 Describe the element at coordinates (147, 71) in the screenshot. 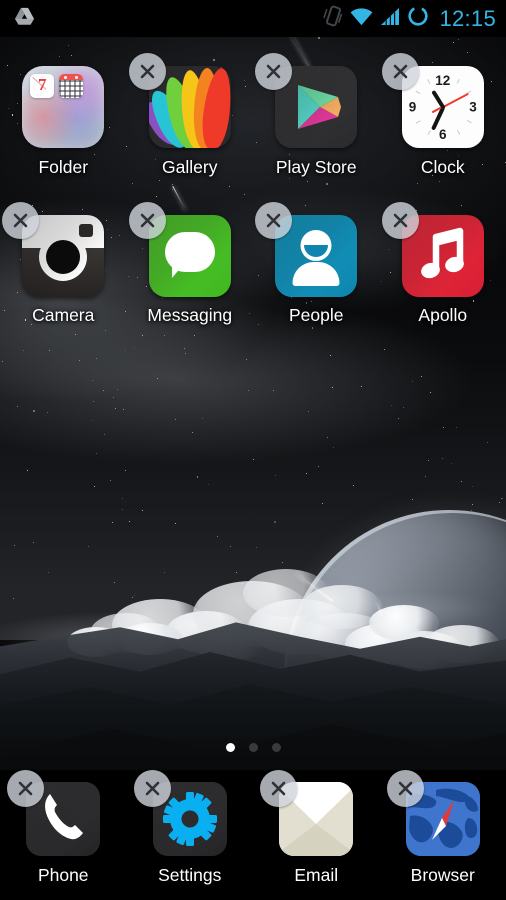

I see `remove-app-badge-gallery` at that location.